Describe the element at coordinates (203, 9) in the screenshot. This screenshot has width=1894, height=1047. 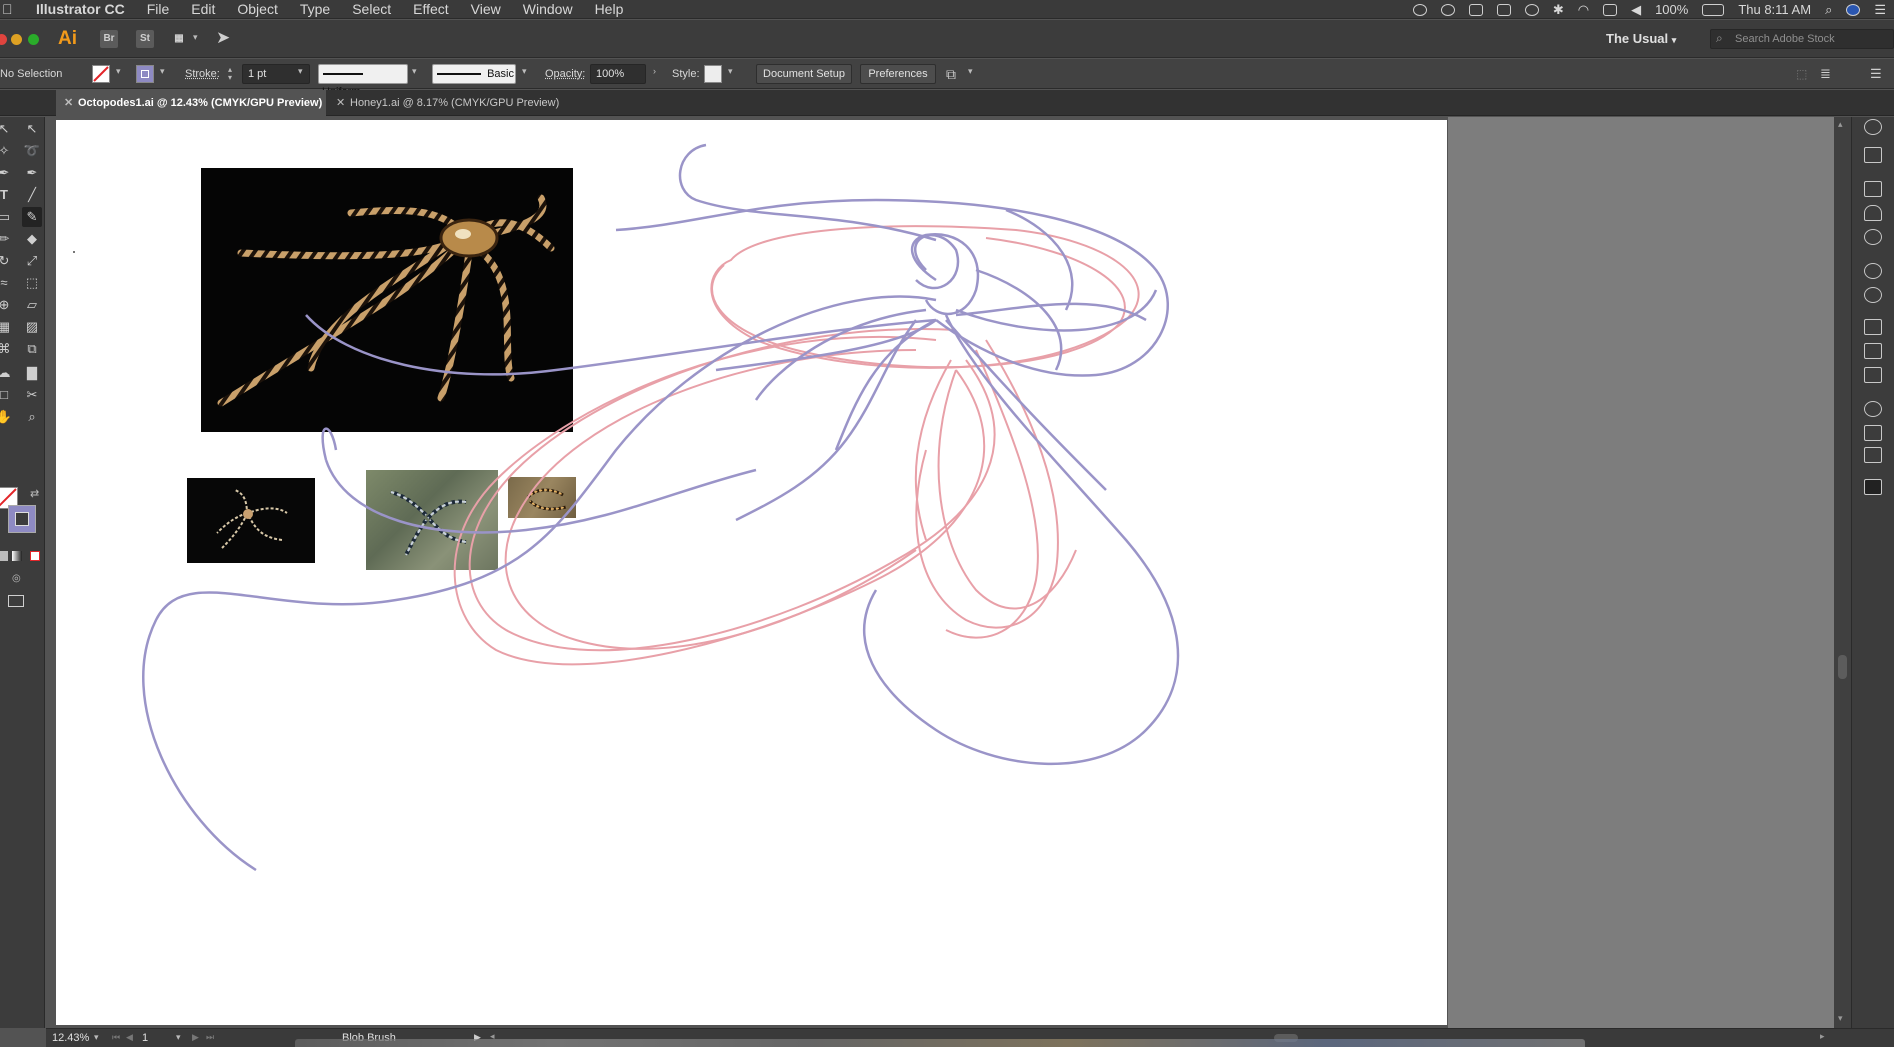
I see `menu-edit: Edit` at that location.